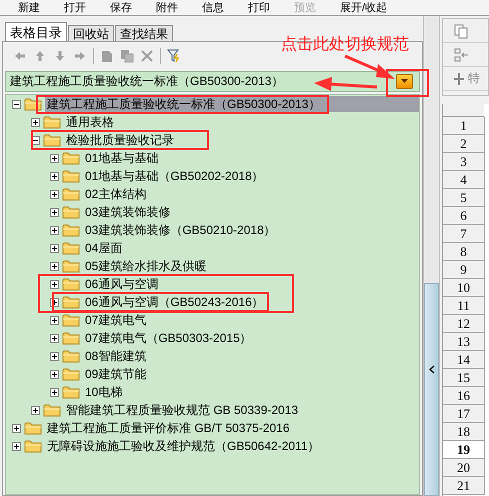 The height and width of the screenshot is (496, 489). What do you see at coordinates (464, 234) in the screenshot?
I see `row-header: 7` at bounding box center [464, 234].